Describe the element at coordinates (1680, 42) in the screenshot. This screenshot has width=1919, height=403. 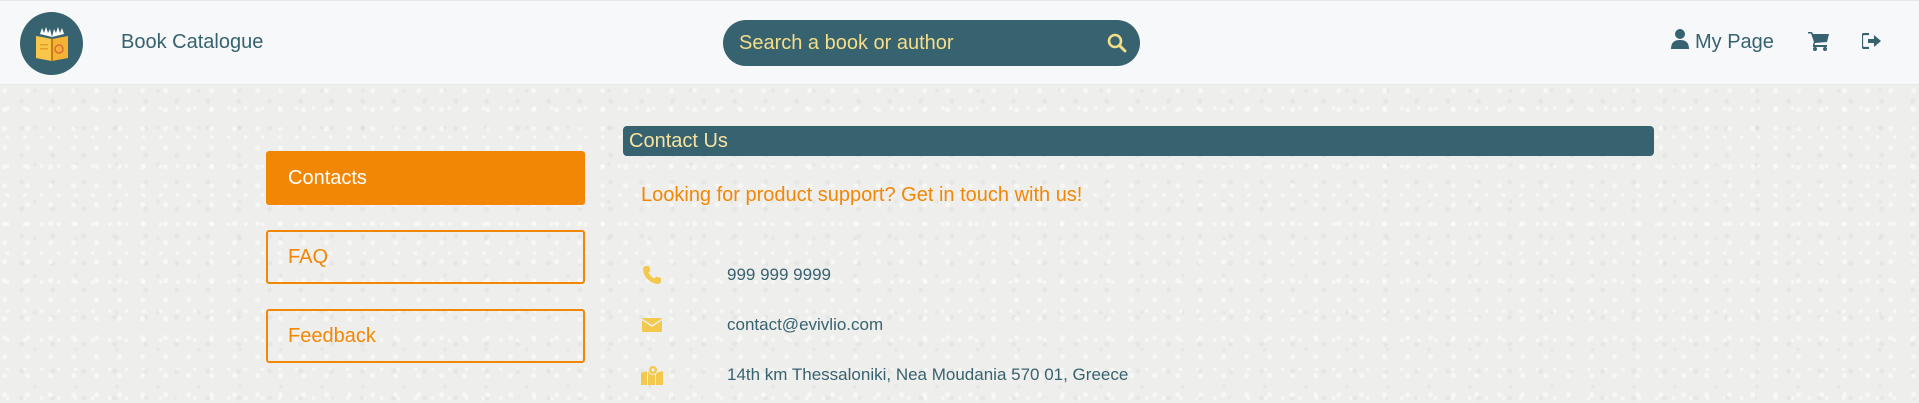
I see `user-icon` at that location.